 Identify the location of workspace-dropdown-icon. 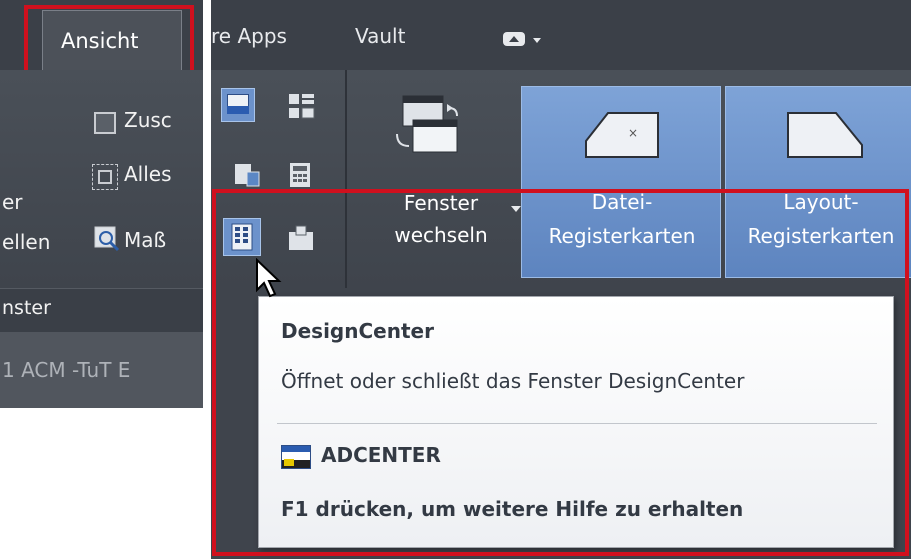
(527, 42).